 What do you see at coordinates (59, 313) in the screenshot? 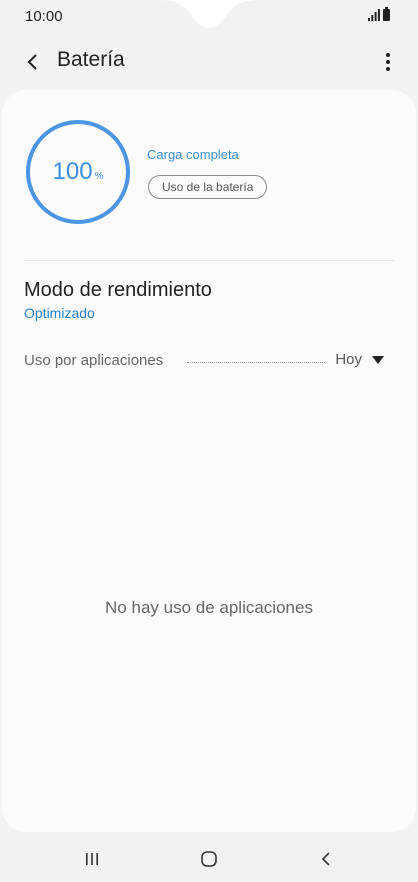
I see `performance-mode-value: Optimizado` at bounding box center [59, 313].